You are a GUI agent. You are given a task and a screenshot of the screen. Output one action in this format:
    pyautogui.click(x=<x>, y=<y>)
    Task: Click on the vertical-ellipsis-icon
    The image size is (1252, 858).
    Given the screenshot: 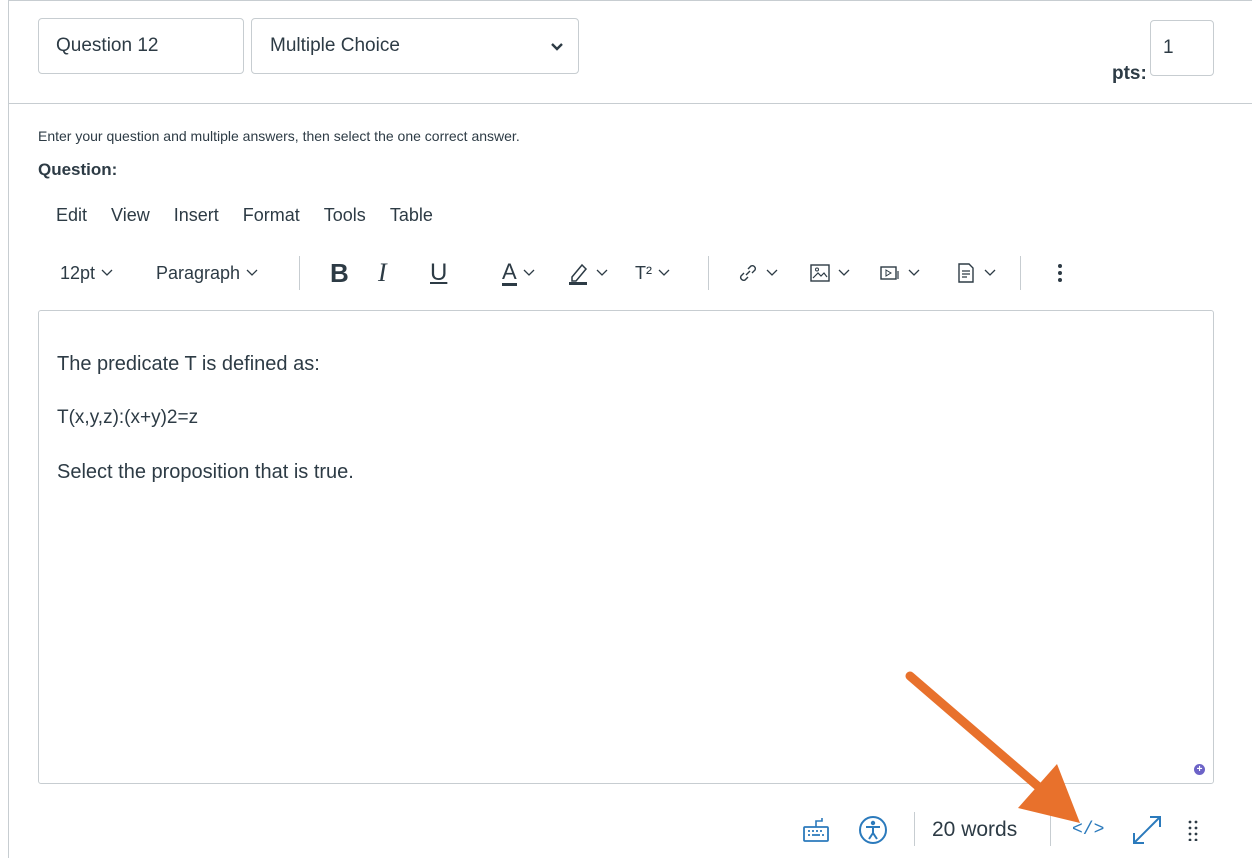 What is the action you would take?
    pyautogui.click(x=1060, y=273)
    